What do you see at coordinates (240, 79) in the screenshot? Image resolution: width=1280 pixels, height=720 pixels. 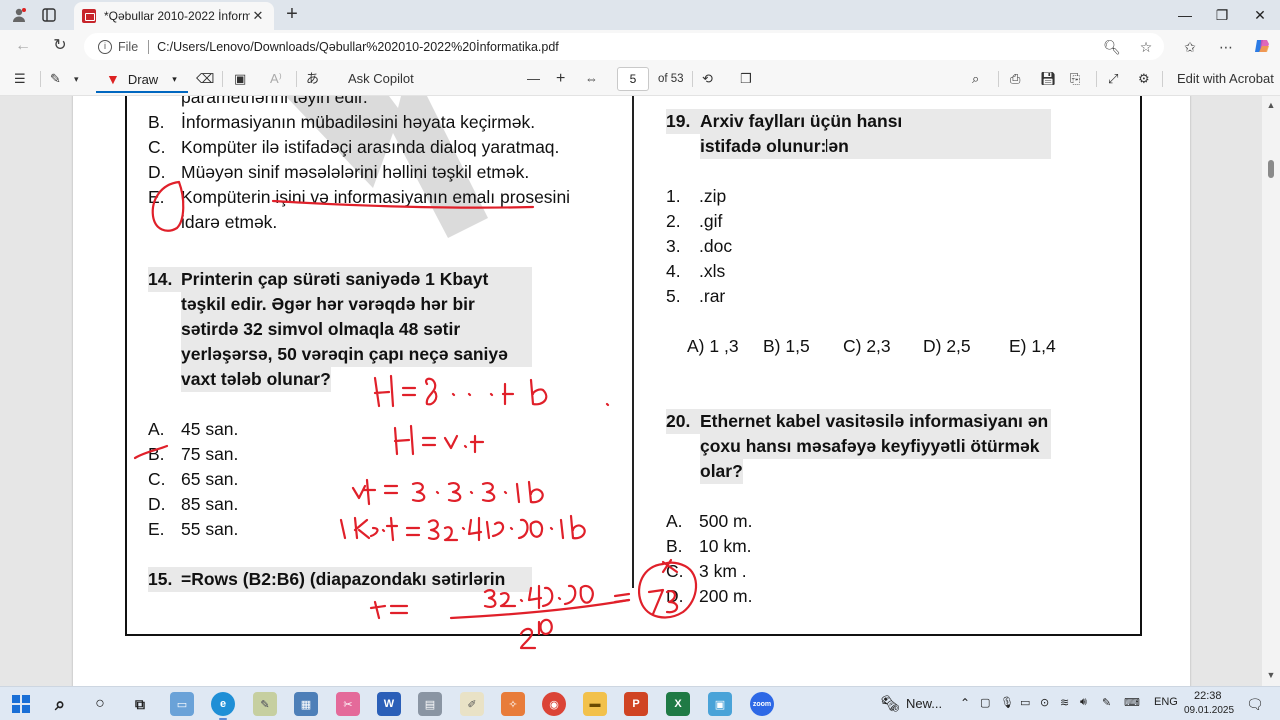 I see `text-box-icon: ▣` at bounding box center [240, 79].